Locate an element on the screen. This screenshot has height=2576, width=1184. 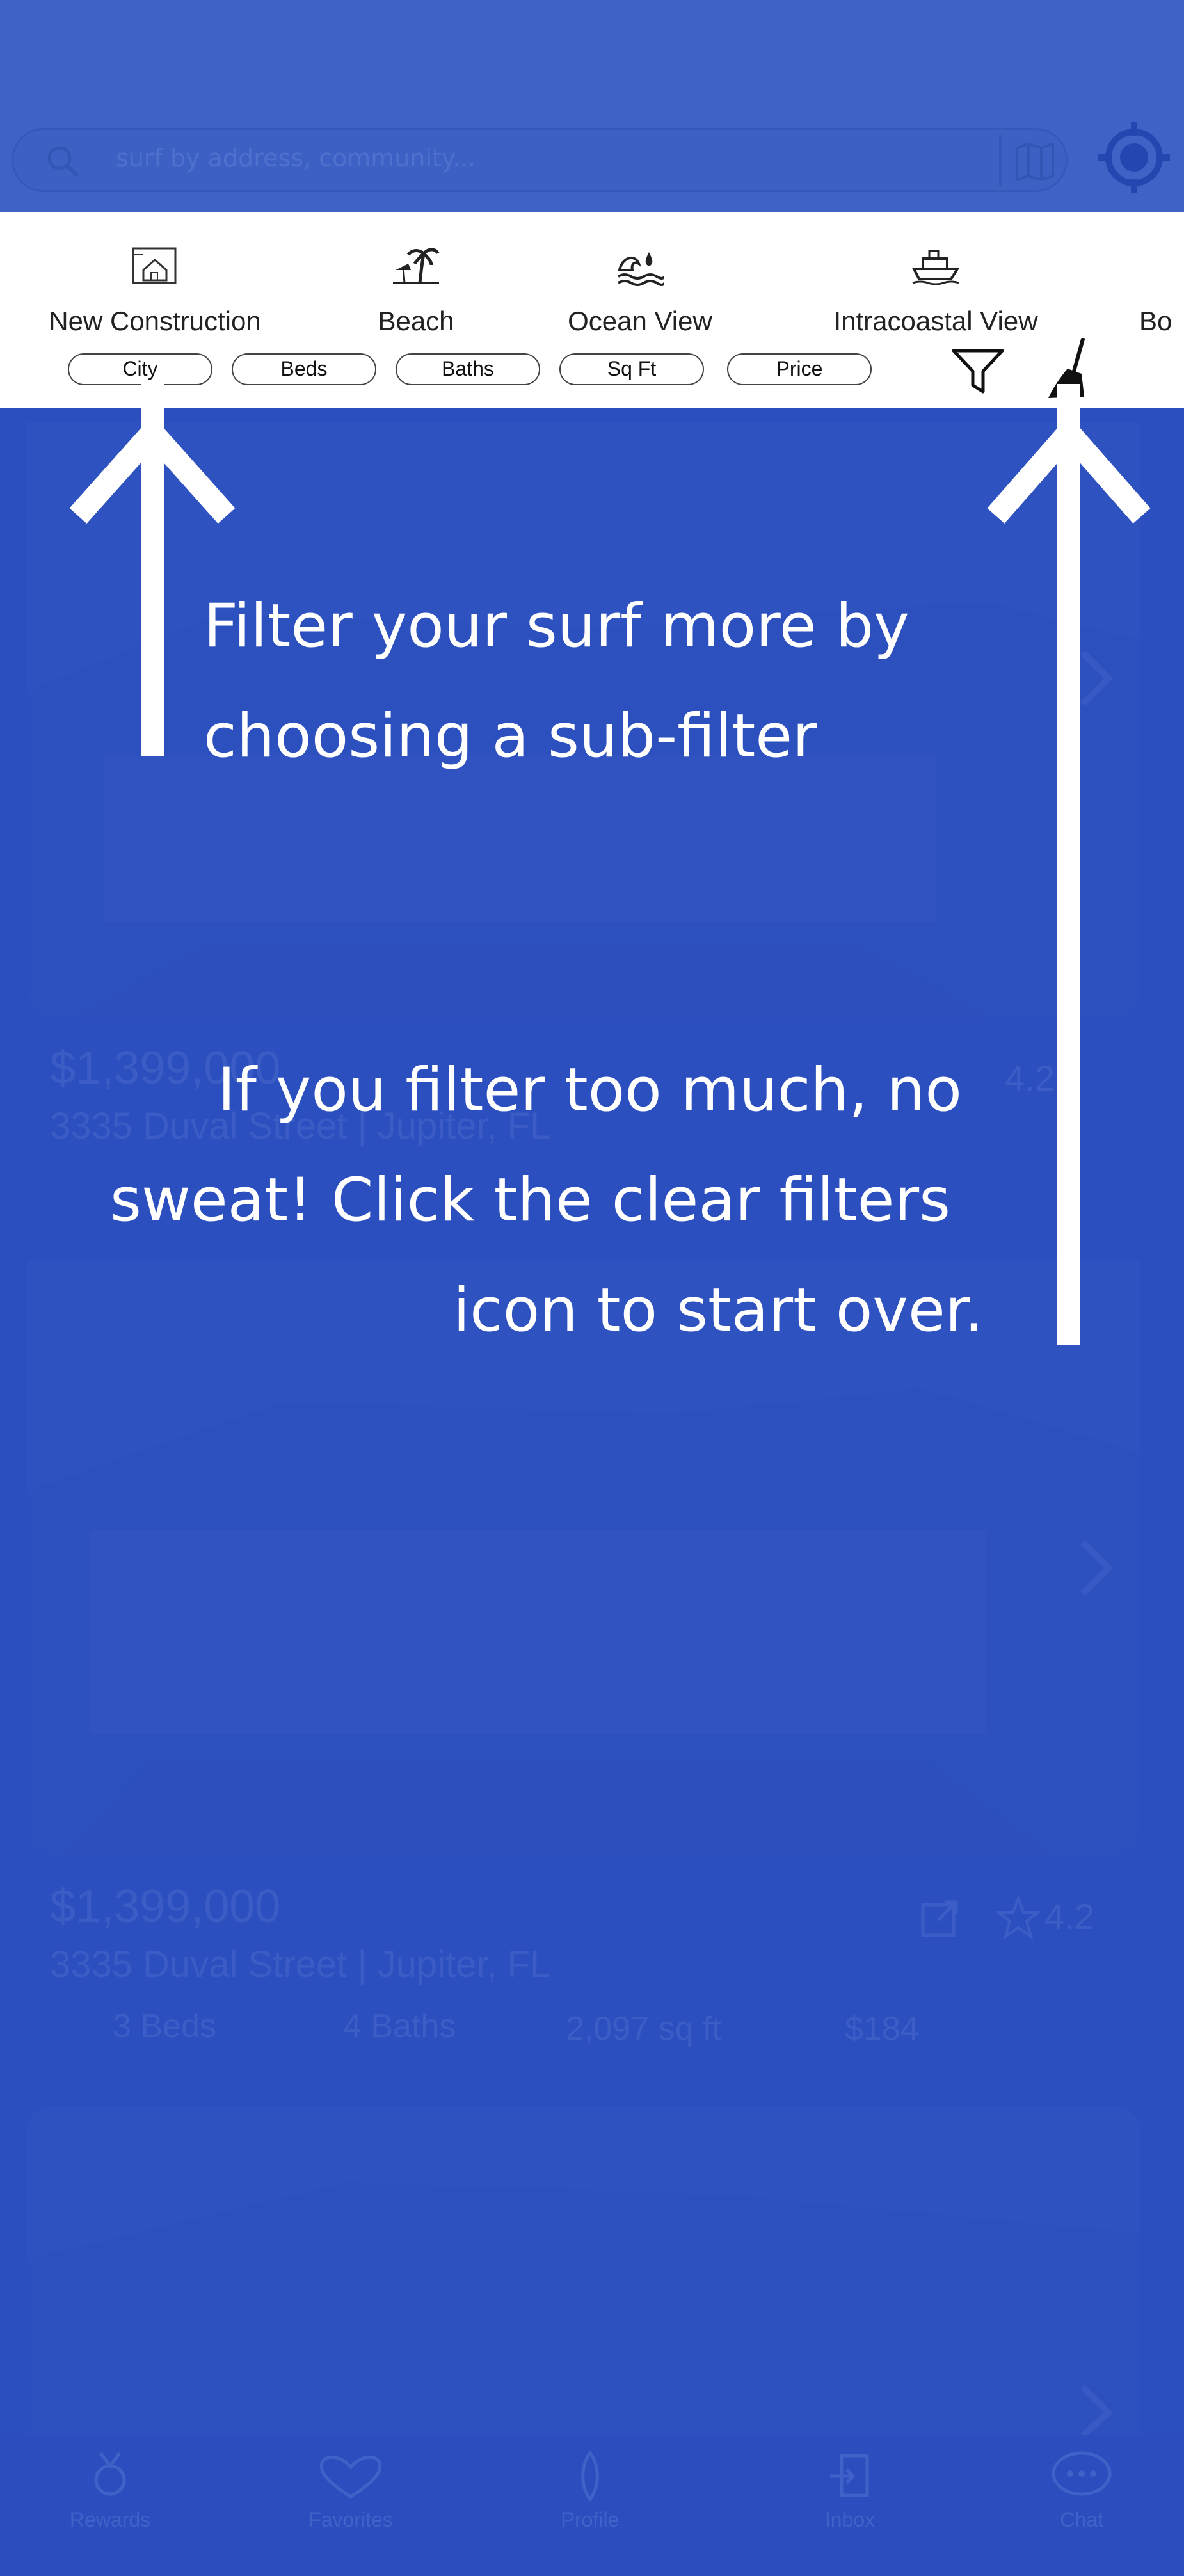
category-intracoastal-view: Intracoastal View is located at coordinates (936, 276).